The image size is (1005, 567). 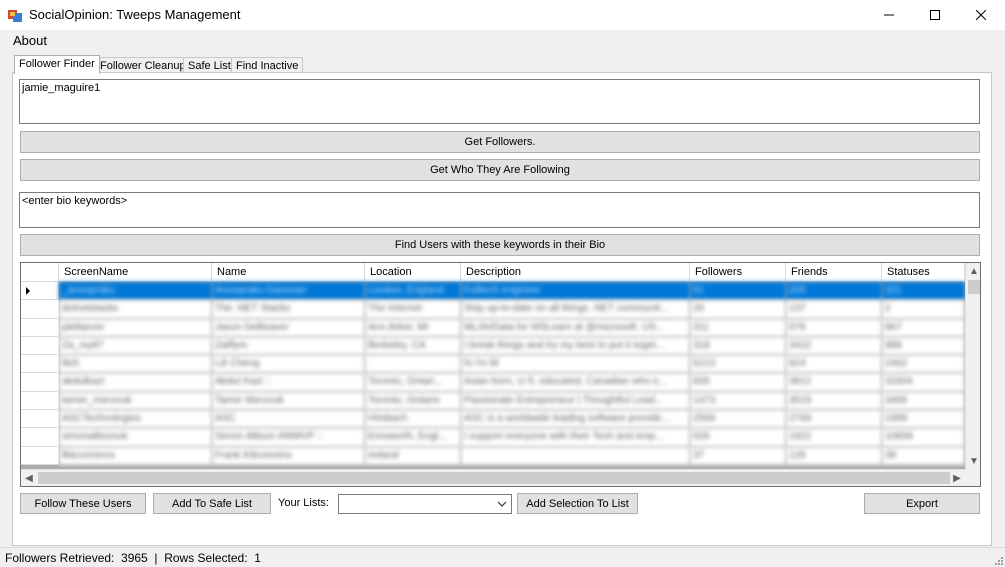 I want to click on cell-followers: 311, so click(x=738, y=327).